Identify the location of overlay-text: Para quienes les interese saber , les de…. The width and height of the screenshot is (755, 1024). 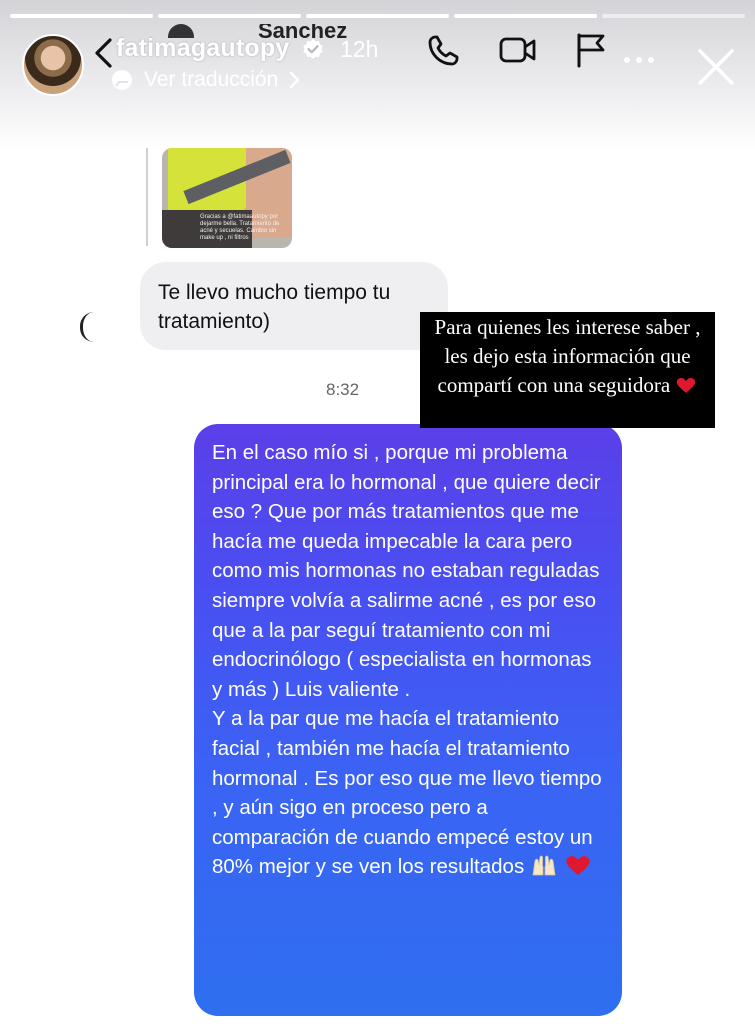
(567, 356).